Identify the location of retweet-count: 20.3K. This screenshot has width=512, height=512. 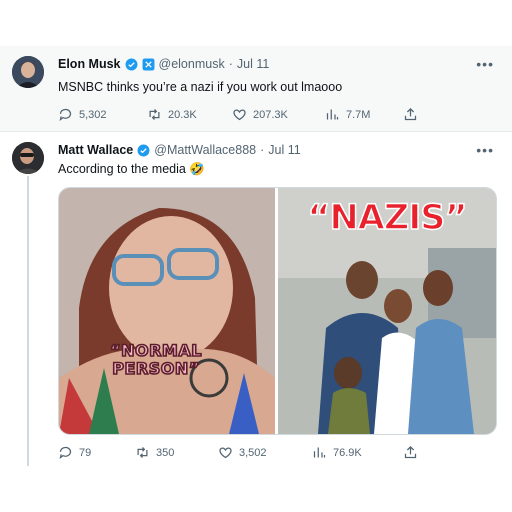
(182, 114).